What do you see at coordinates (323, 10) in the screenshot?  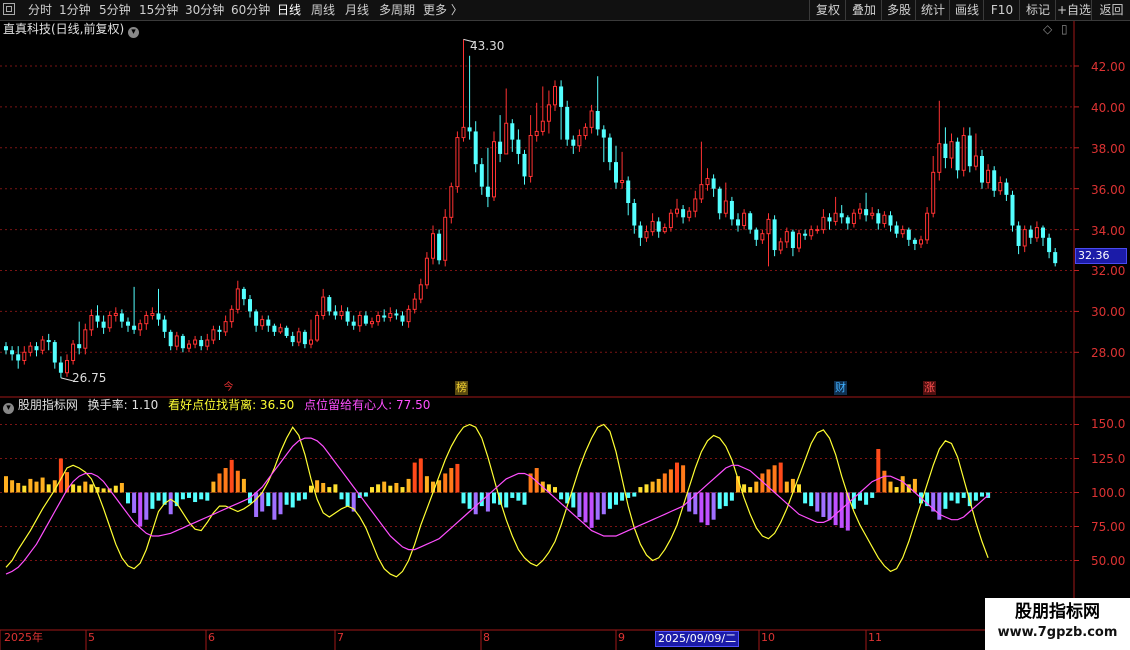 I see `period-tab-weekly: 周线` at bounding box center [323, 10].